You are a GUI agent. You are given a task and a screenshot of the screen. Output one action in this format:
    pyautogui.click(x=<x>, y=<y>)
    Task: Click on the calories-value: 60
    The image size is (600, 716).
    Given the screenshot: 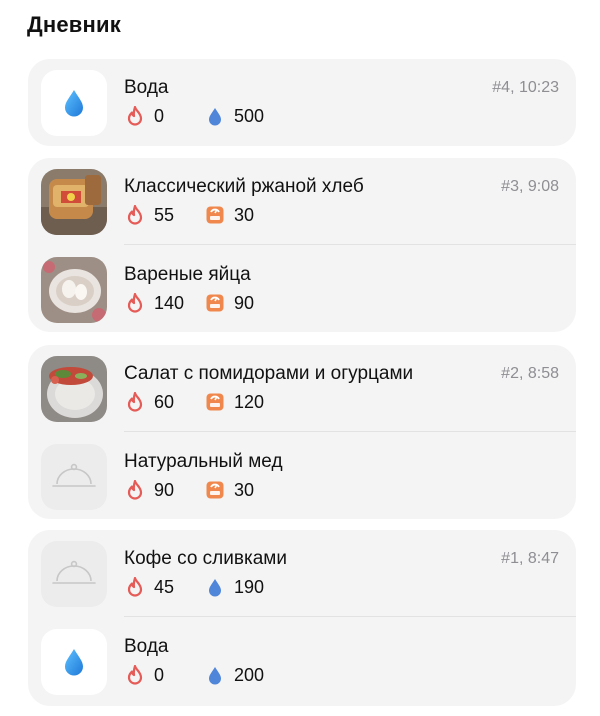 What is the action you would take?
    pyautogui.click(x=164, y=401)
    